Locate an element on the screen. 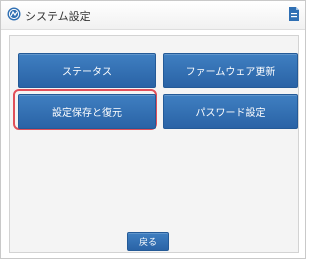  title-bar: システム設定 is located at coordinates (153, 15).